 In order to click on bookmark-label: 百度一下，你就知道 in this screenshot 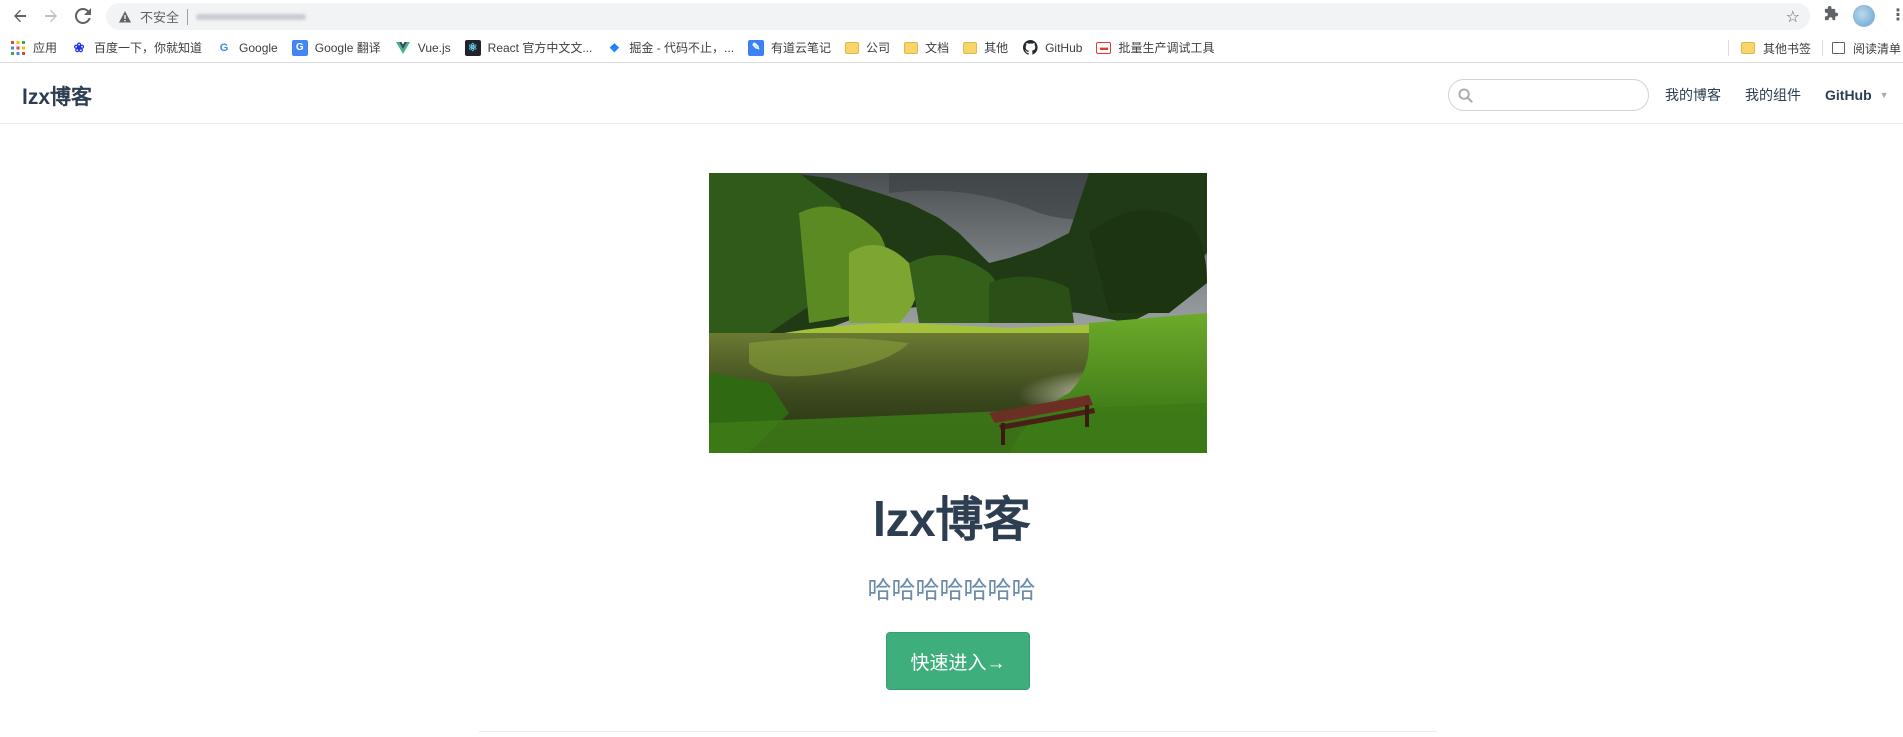, I will do `click(148, 48)`.